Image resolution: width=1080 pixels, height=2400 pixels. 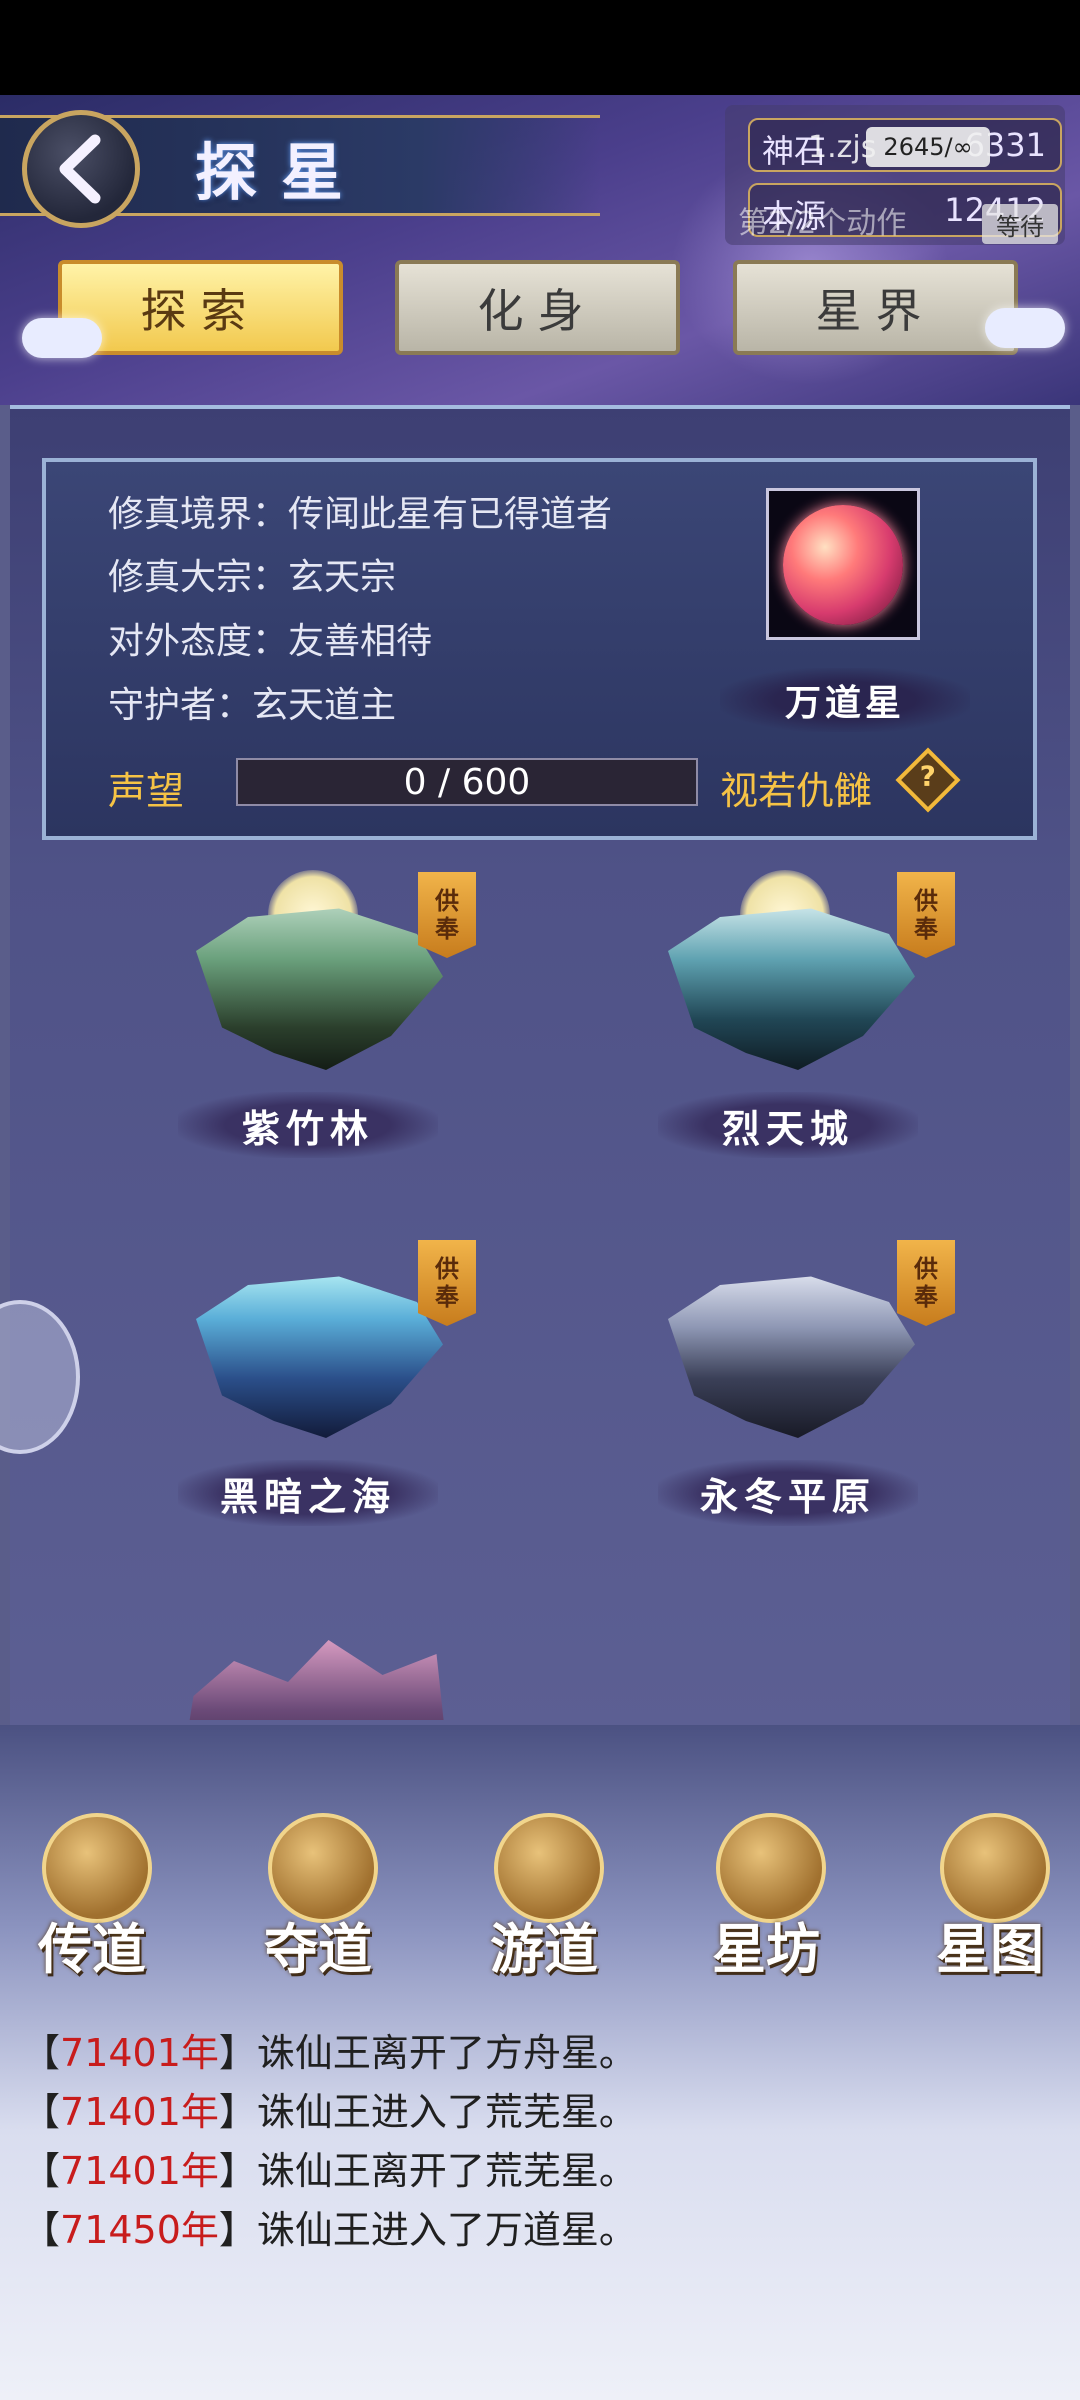 I want to click on log-year: 71450年, so click(x=139, y=2230).